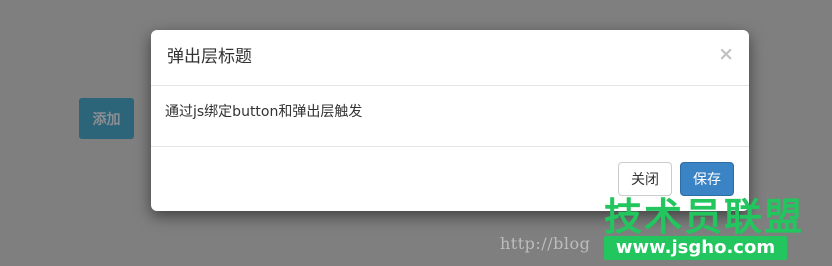  I want to click on modal-title: 弹出层标题, so click(209, 57).